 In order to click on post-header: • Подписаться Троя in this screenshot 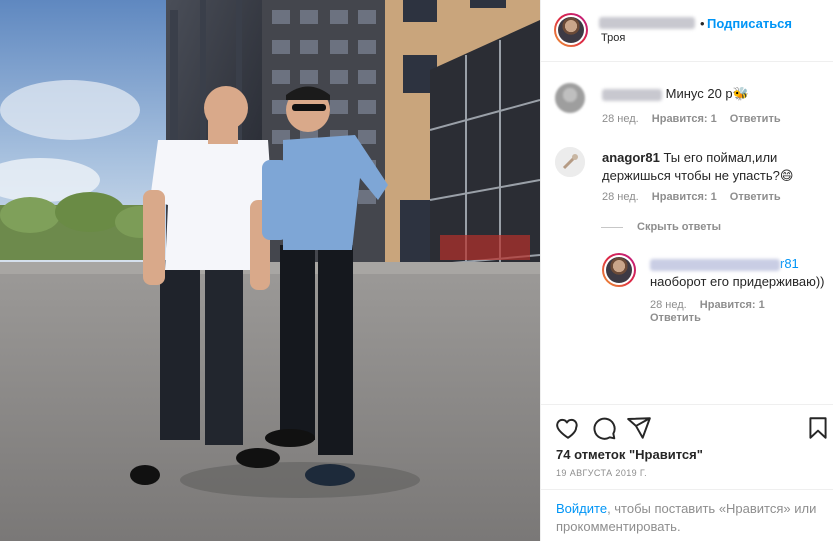, I will do `click(687, 31)`.